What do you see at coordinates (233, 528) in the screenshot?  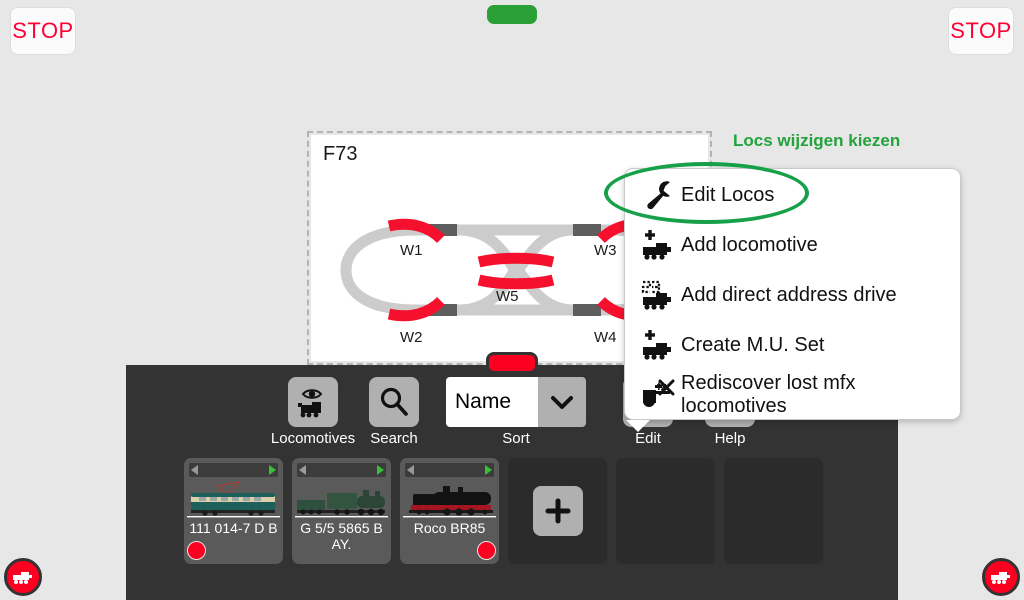 I see `locomotive-name: 111 014-7 D B` at bounding box center [233, 528].